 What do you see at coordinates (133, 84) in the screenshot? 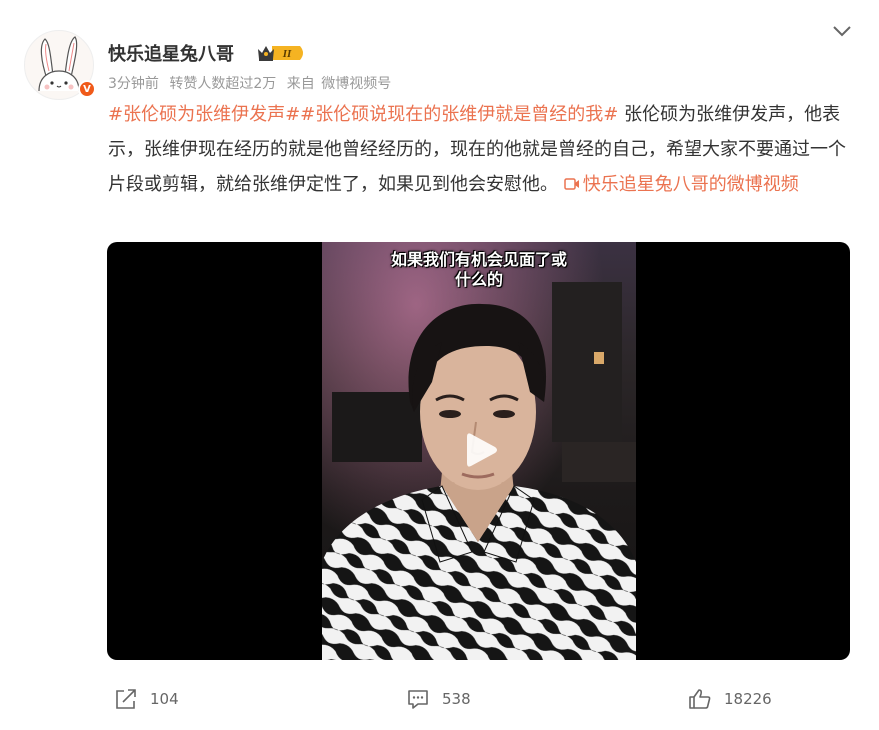
I see `post-time: 3分钟前` at bounding box center [133, 84].